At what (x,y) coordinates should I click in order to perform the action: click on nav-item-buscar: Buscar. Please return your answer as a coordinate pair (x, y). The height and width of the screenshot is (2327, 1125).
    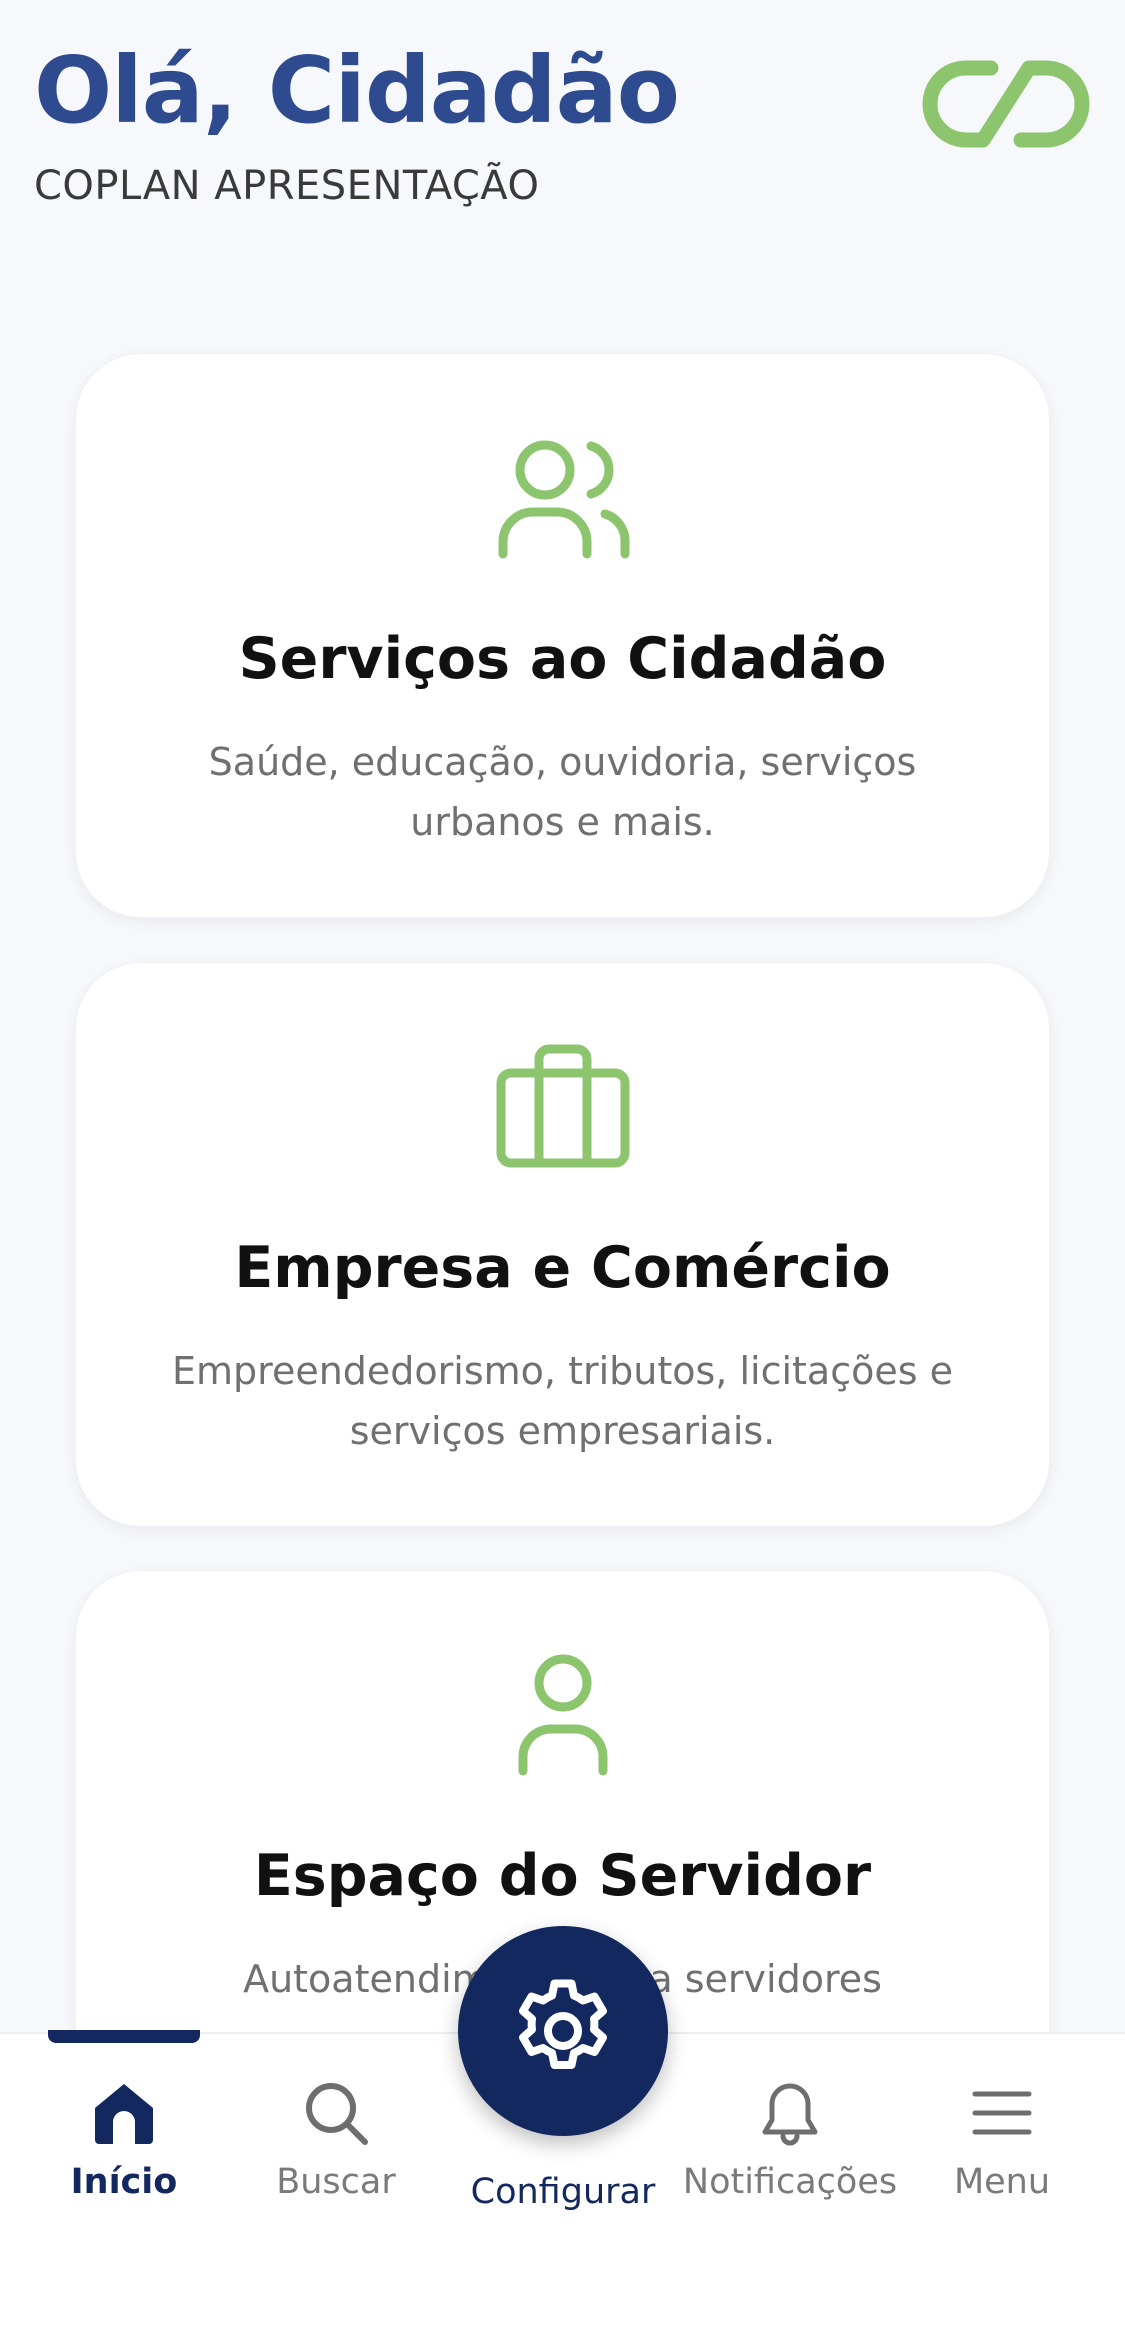
    Looking at the image, I should click on (336, 2135).